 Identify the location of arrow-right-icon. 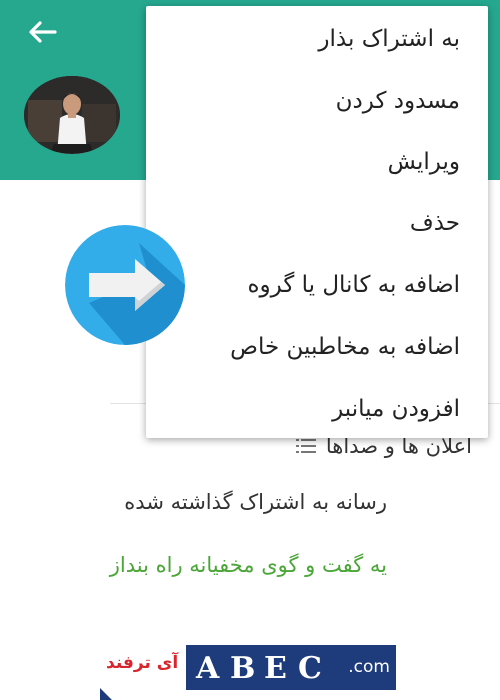
(125, 285).